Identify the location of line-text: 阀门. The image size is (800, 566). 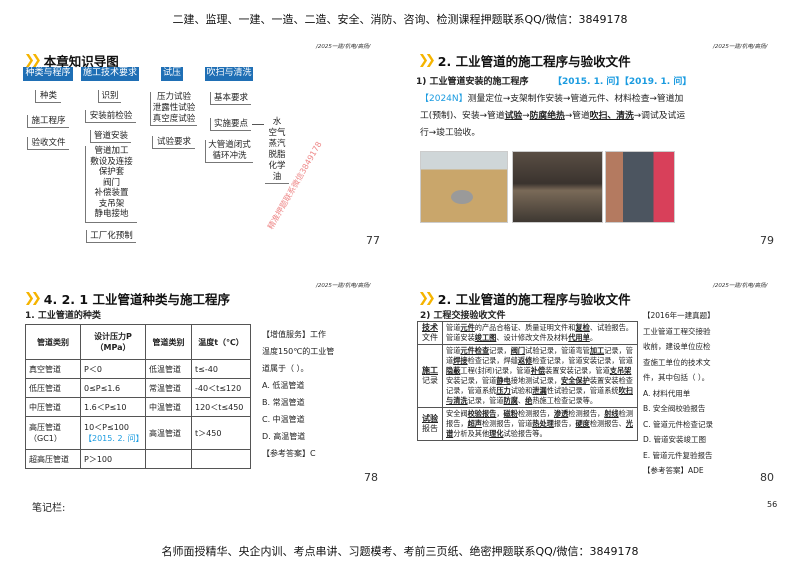
(111, 182).